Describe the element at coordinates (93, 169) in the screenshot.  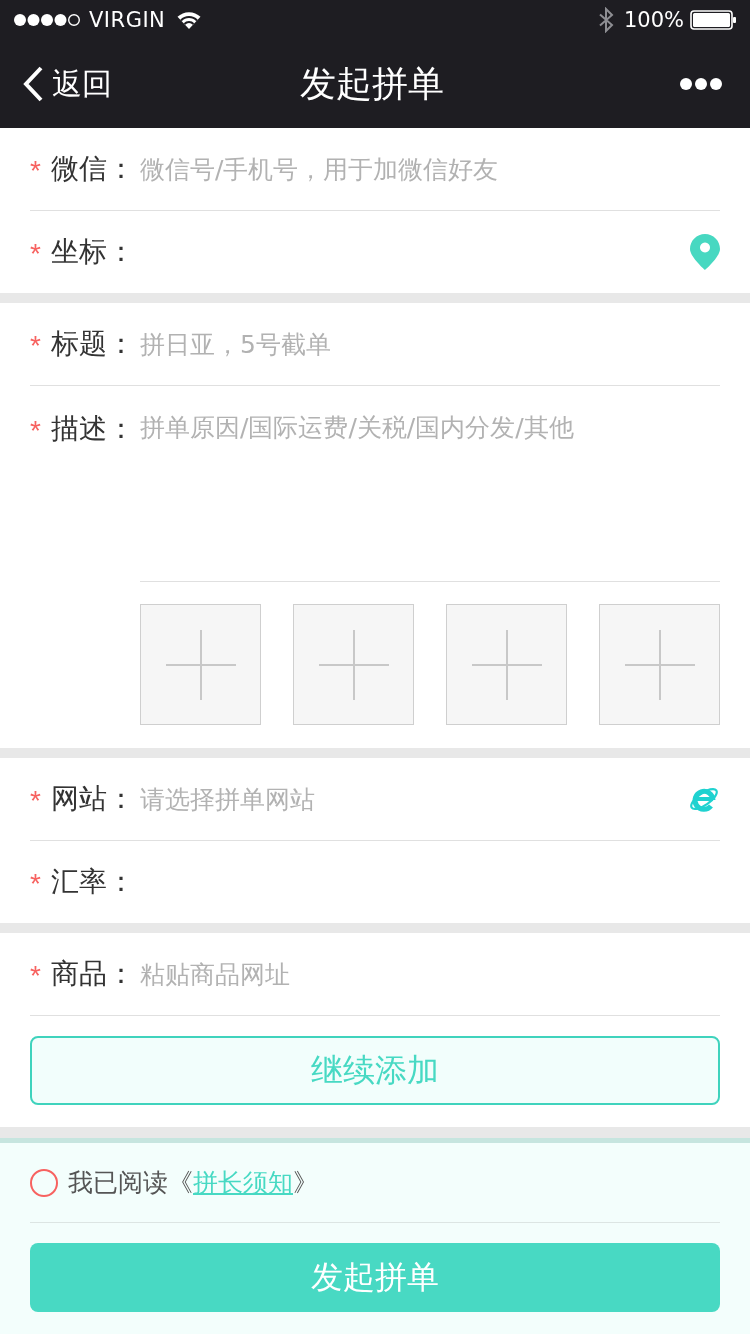
I see `field-label: 微信：` at that location.